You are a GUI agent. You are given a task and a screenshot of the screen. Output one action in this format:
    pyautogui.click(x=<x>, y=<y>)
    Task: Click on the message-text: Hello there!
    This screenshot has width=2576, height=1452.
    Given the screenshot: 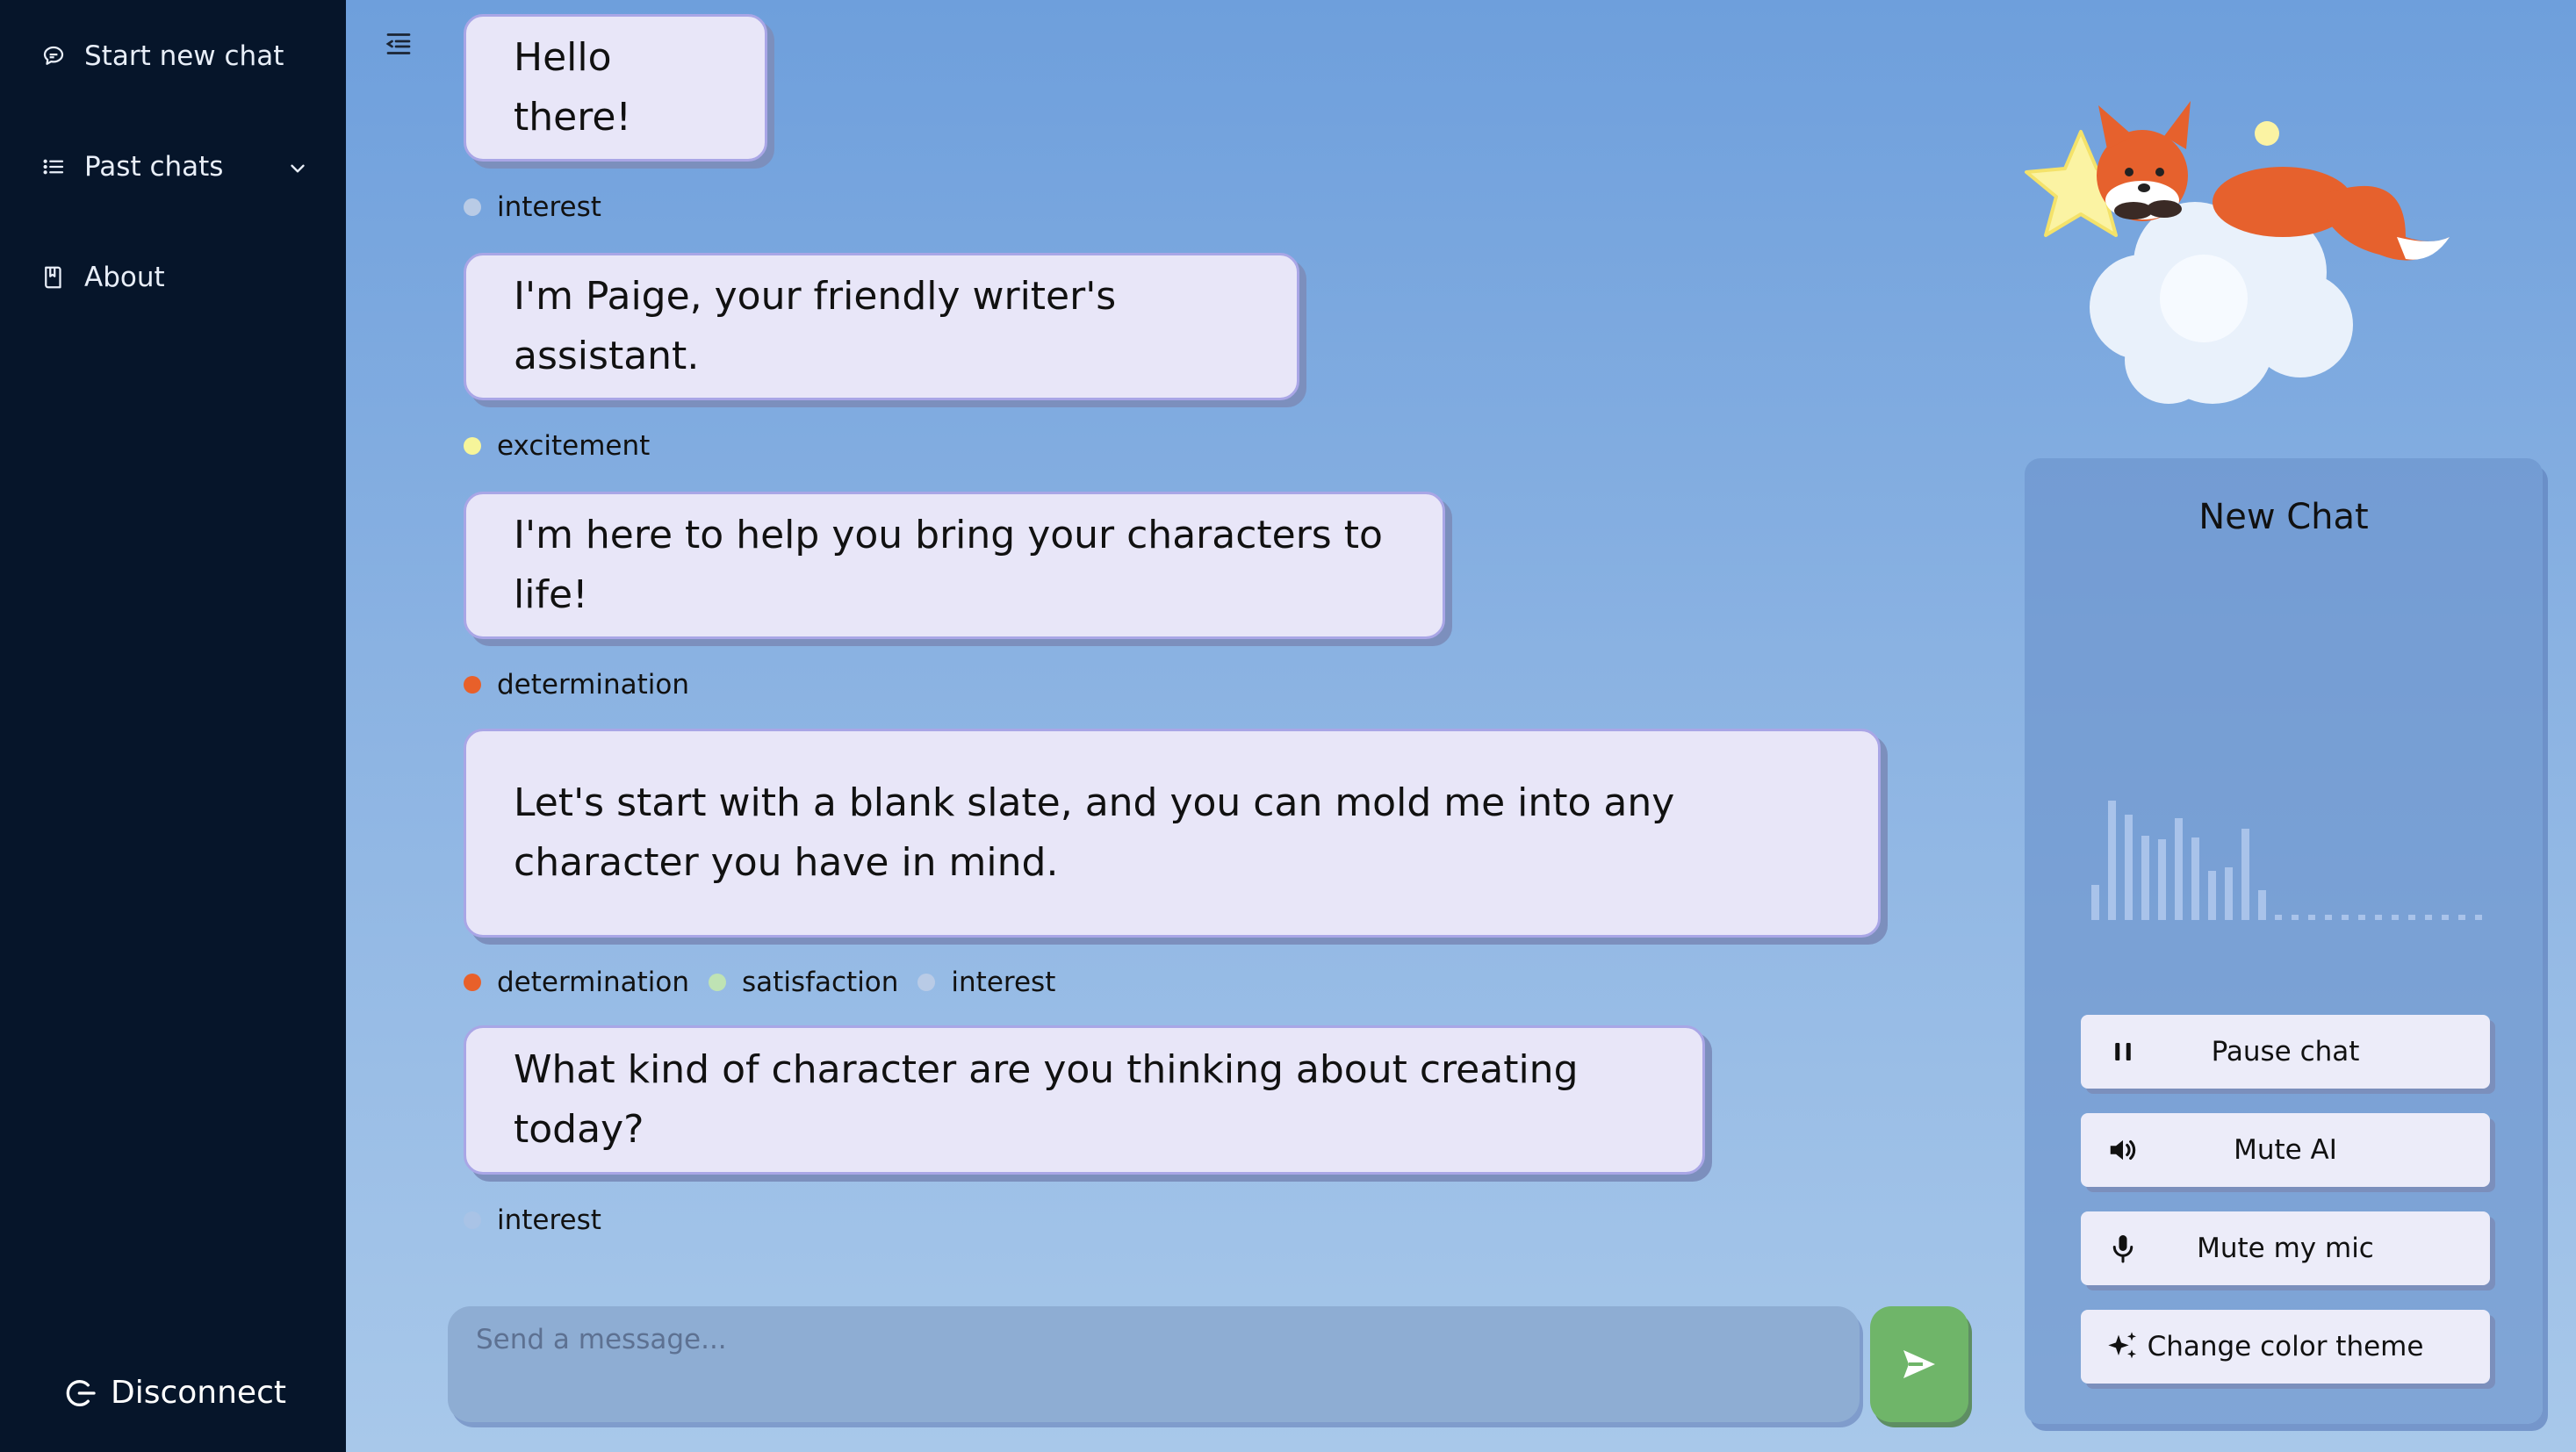 What is the action you would take?
    pyautogui.click(x=573, y=87)
    